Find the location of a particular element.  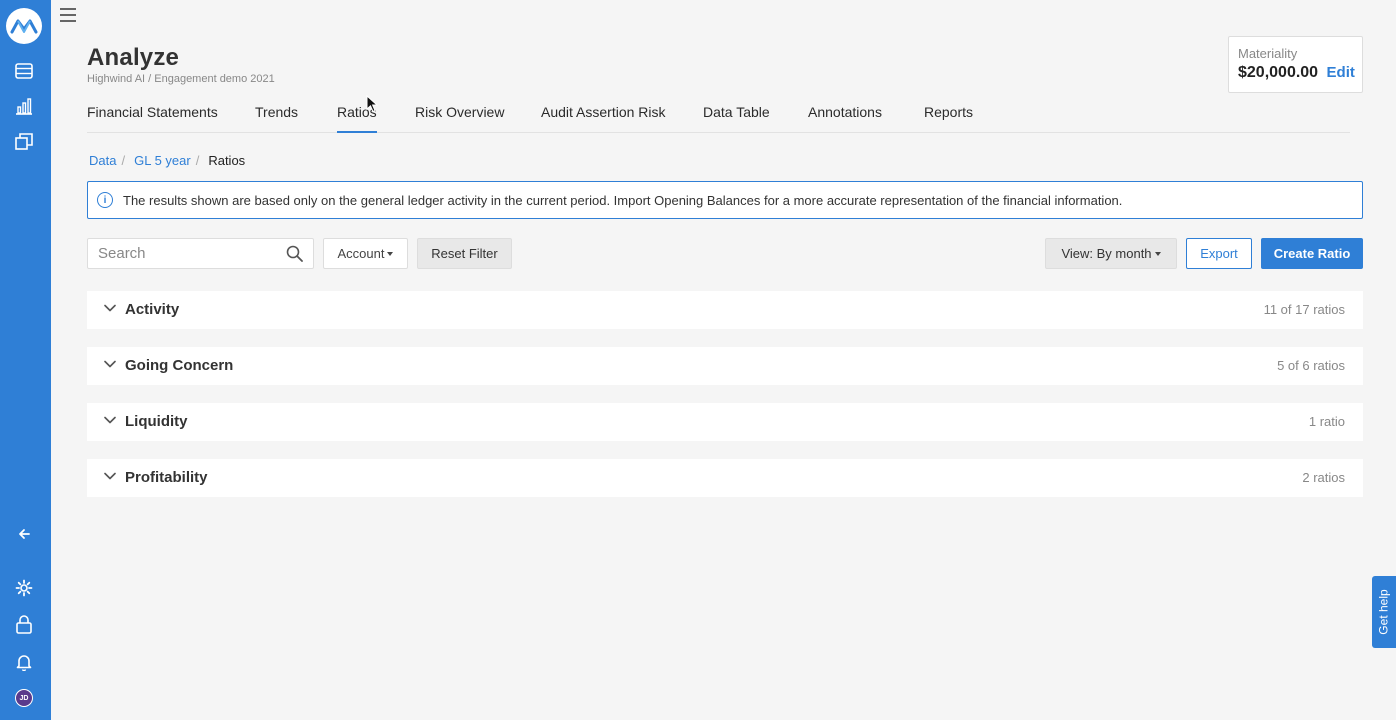

tab-data-table: Data Table is located at coordinates (736, 118).